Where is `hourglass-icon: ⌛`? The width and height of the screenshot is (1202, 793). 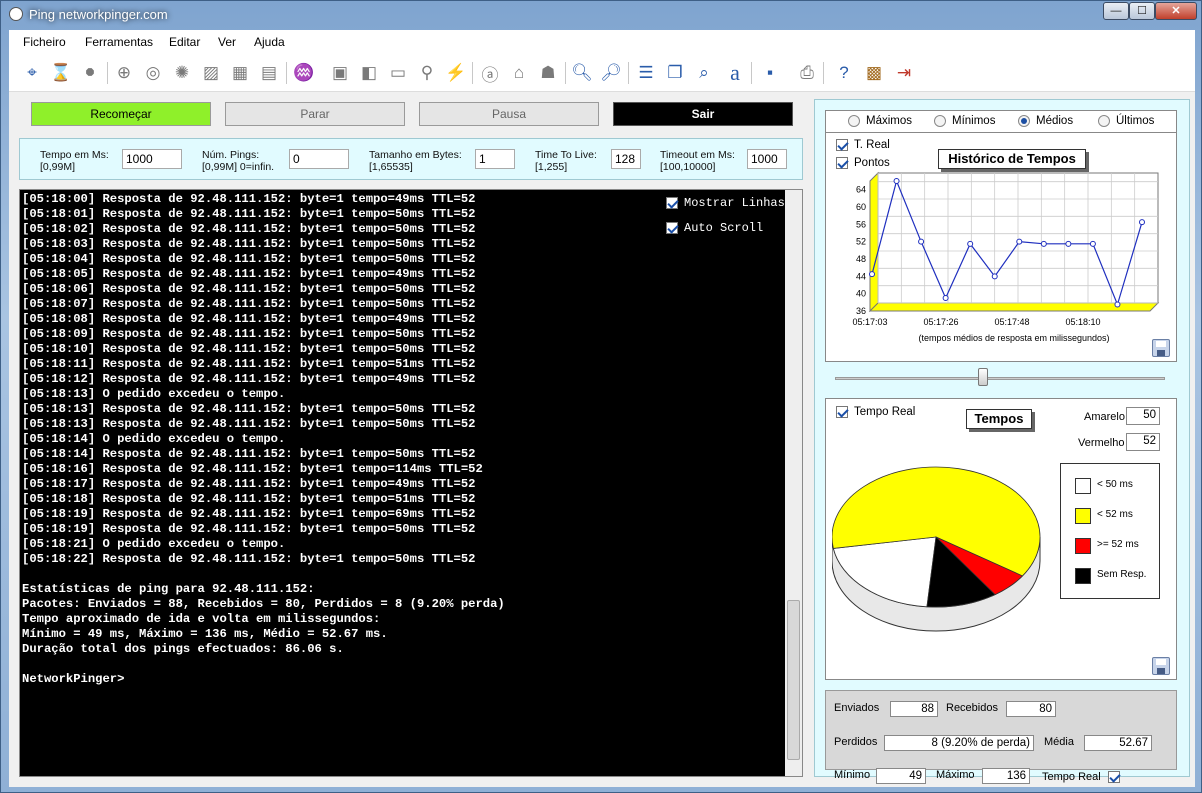 hourglass-icon: ⌛ is located at coordinates (61, 73).